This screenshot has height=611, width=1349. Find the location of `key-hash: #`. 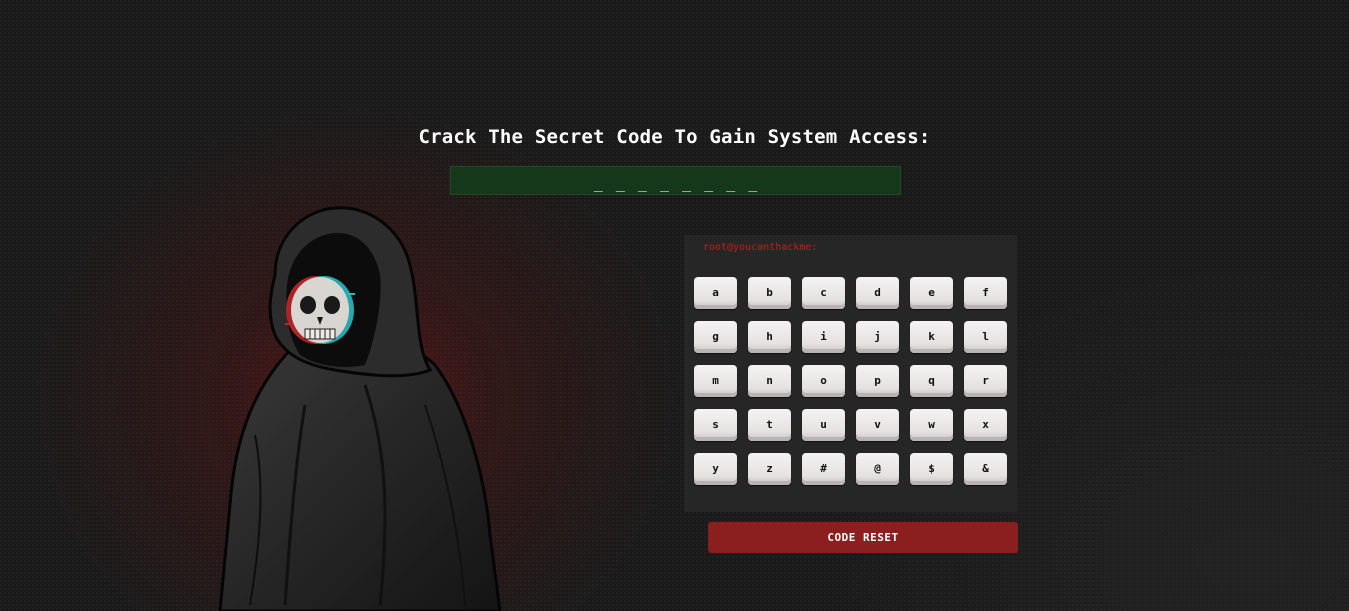

key-hash: # is located at coordinates (823, 469).